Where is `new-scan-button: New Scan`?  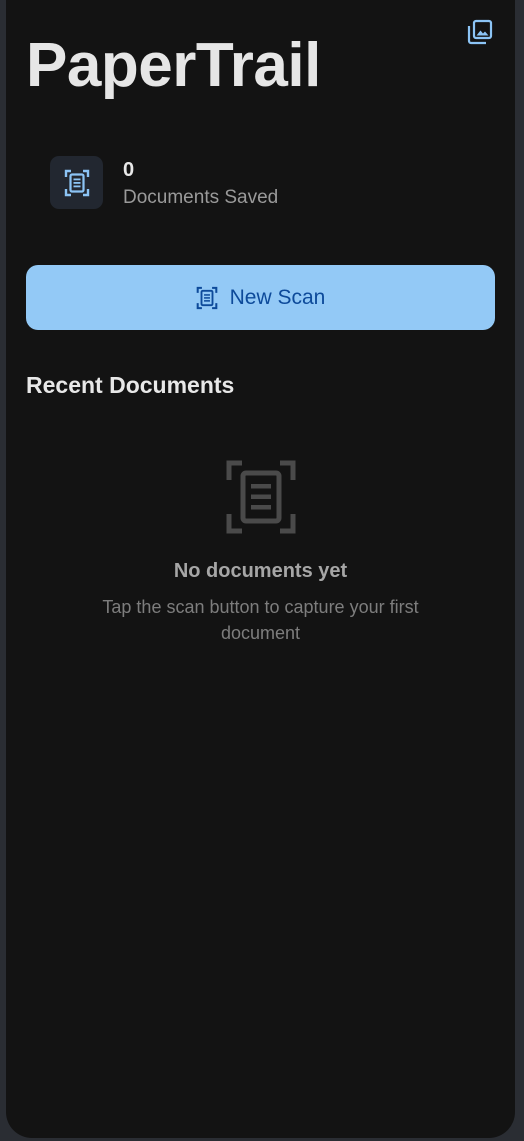 new-scan-button: New Scan is located at coordinates (260, 297).